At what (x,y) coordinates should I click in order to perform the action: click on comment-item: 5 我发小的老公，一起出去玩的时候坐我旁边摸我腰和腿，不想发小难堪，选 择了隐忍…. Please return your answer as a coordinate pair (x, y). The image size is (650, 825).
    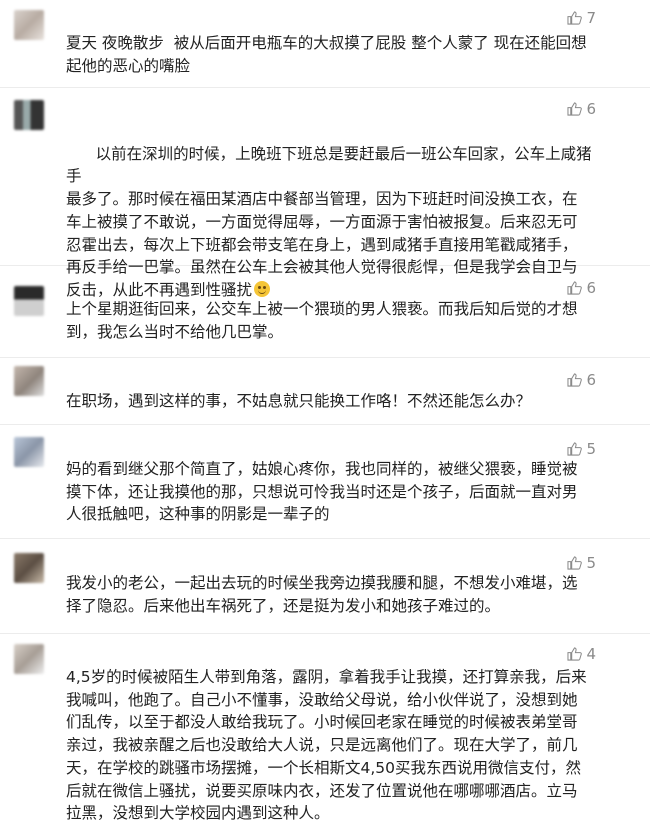
    Looking at the image, I should click on (325, 586).